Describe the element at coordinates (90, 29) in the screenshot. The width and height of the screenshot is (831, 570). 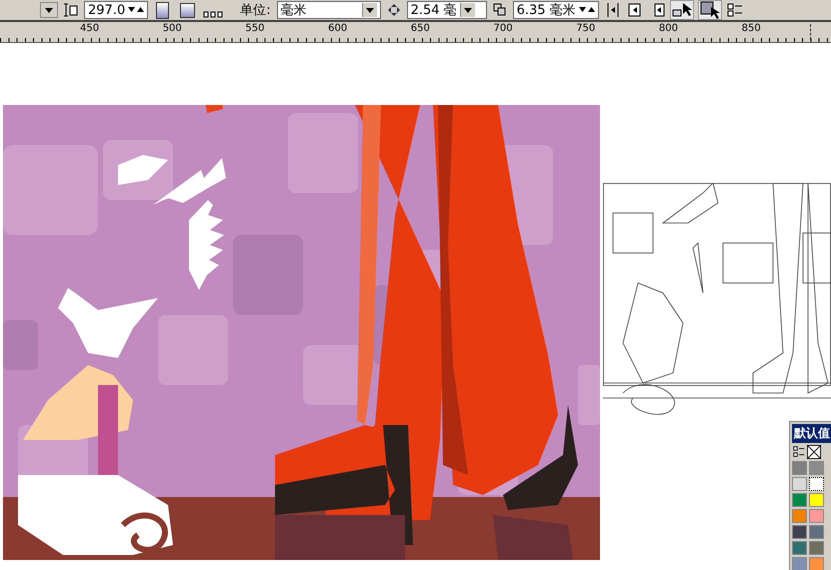
I see `ruler-label: 450` at that location.